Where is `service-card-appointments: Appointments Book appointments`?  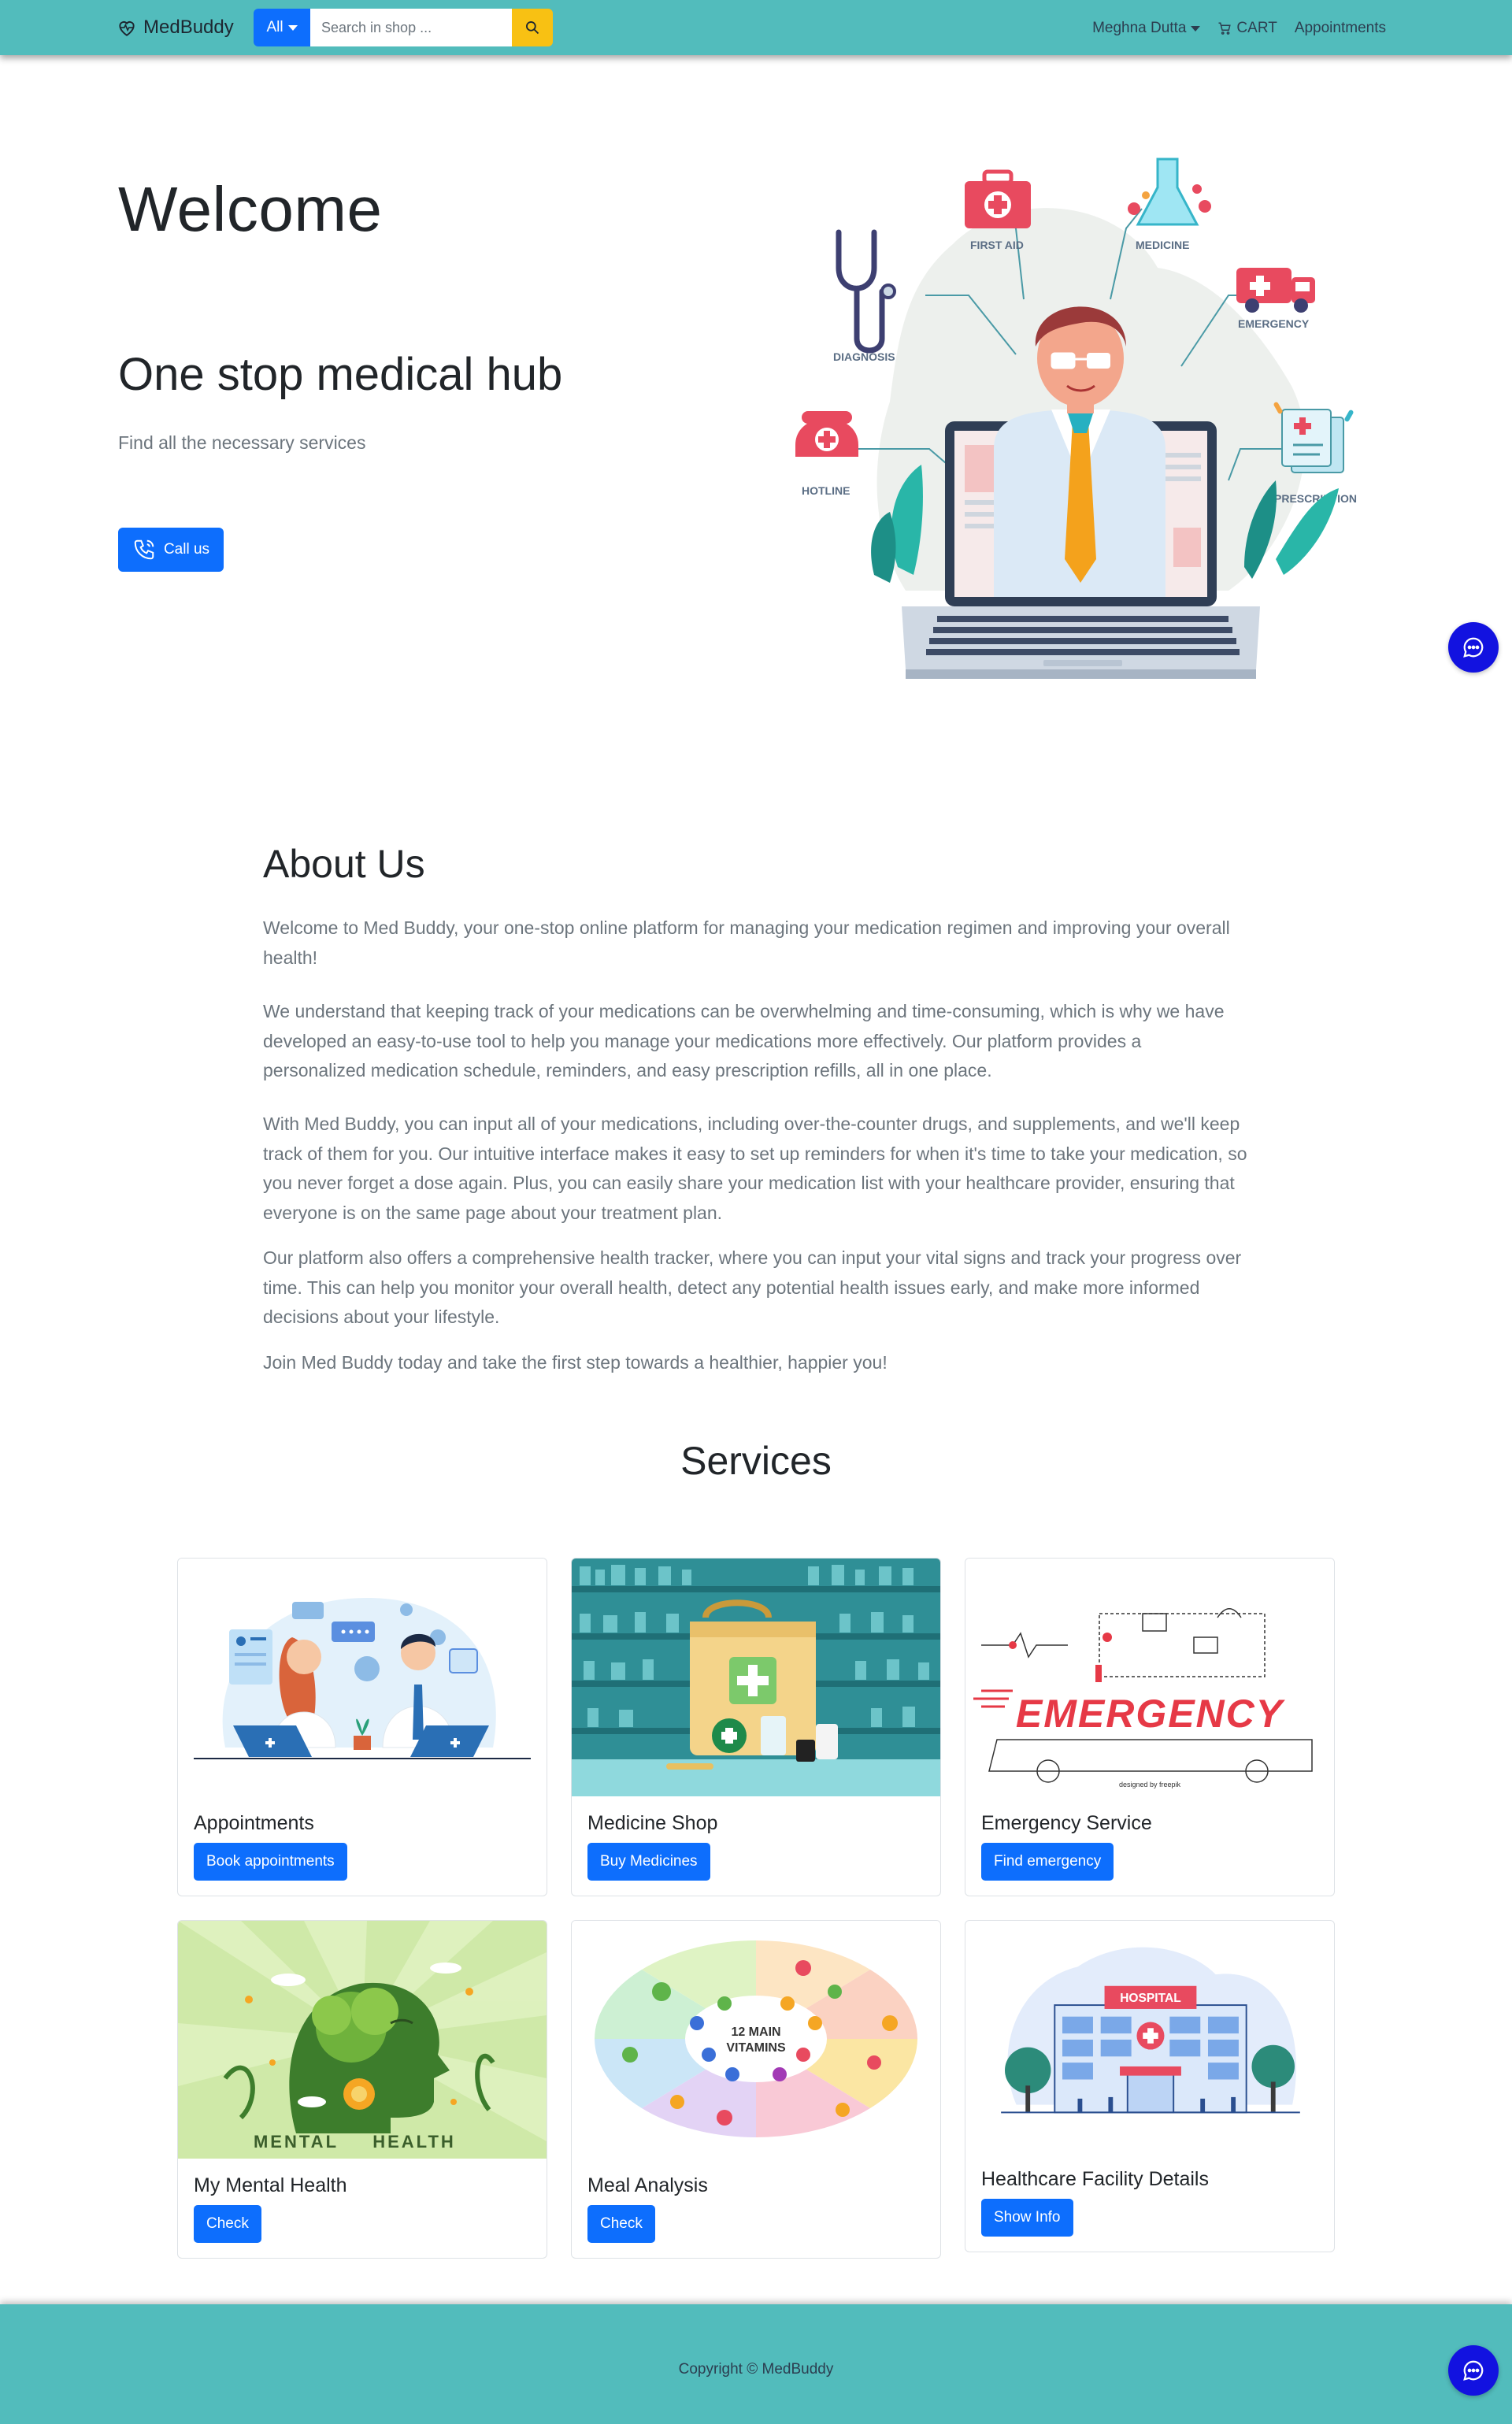 service-card-appointments: Appointments Book appointments is located at coordinates (362, 1727).